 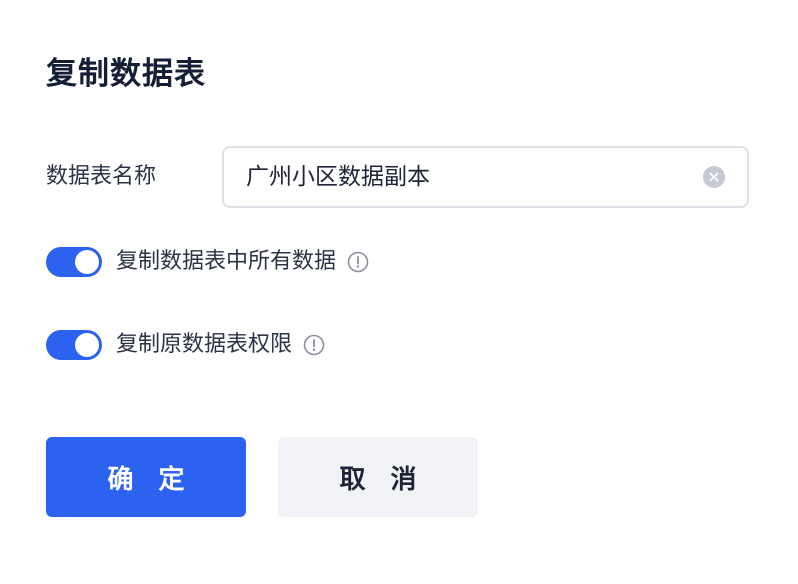 What do you see at coordinates (74, 345) in the screenshot?
I see `copy-permissions-toggle` at bounding box center [74, 345].